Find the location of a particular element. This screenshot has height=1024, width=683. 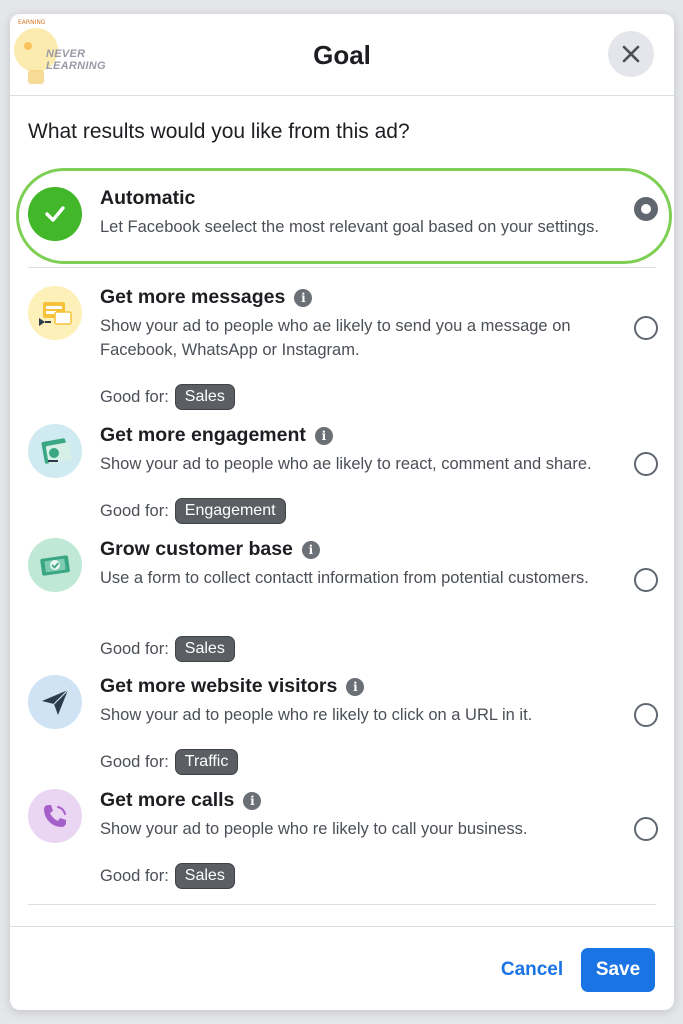

footer-divider is located at coordinates (342, 926).